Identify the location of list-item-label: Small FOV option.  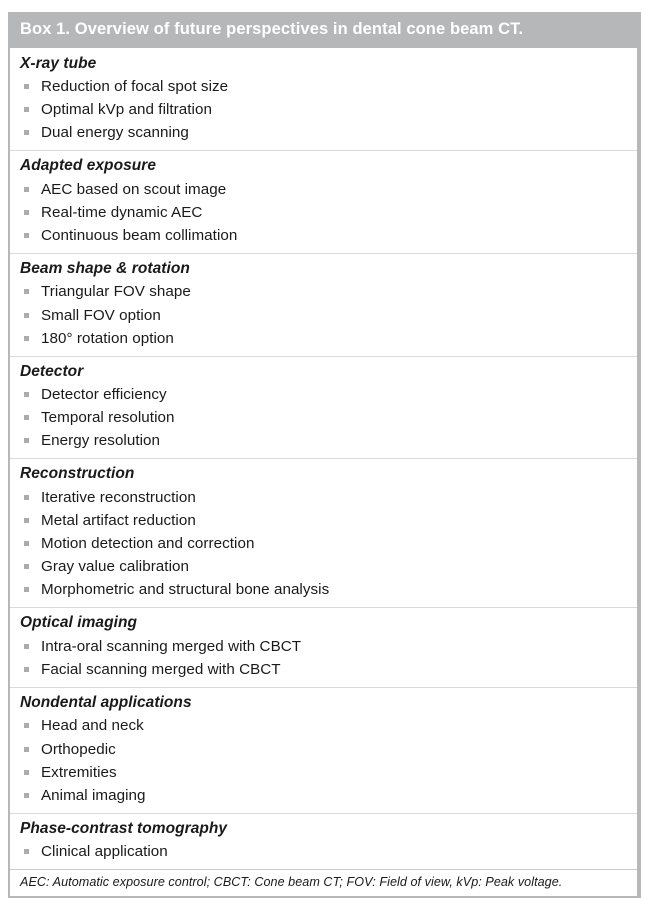
(101, 315).